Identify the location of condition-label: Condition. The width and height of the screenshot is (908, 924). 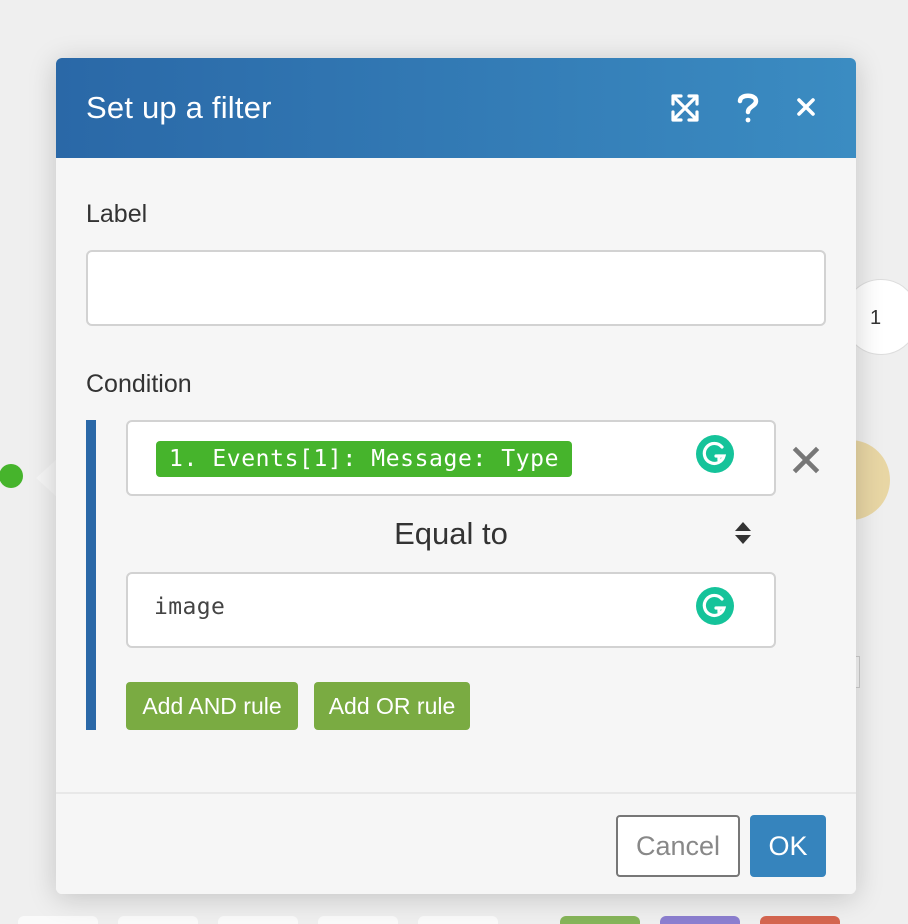
(139, 384).